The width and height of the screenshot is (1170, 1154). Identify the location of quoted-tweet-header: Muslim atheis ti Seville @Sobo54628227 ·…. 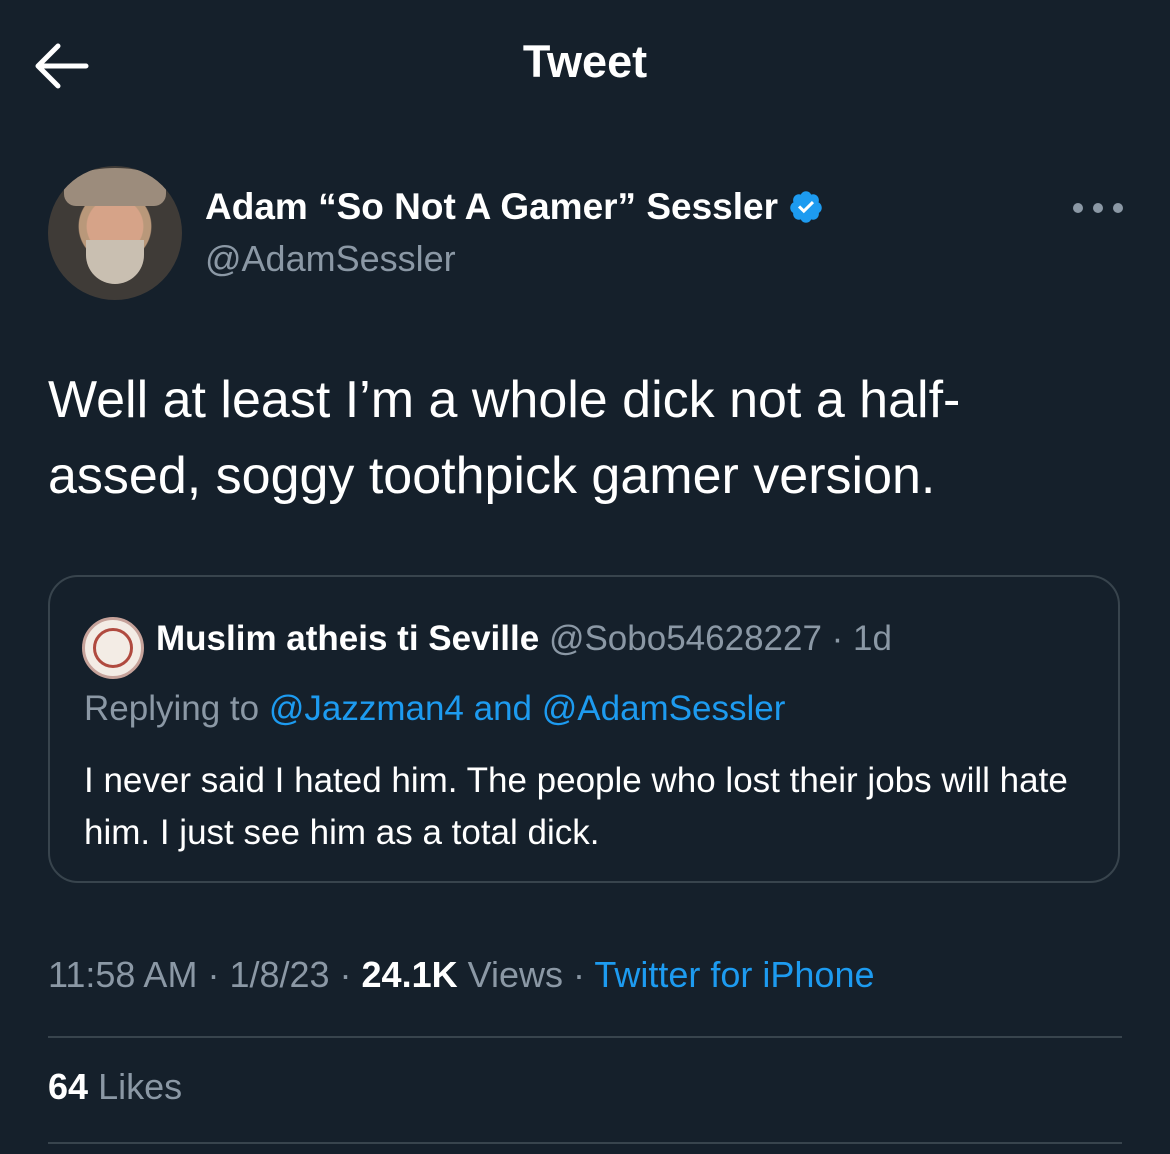
(524, 639).